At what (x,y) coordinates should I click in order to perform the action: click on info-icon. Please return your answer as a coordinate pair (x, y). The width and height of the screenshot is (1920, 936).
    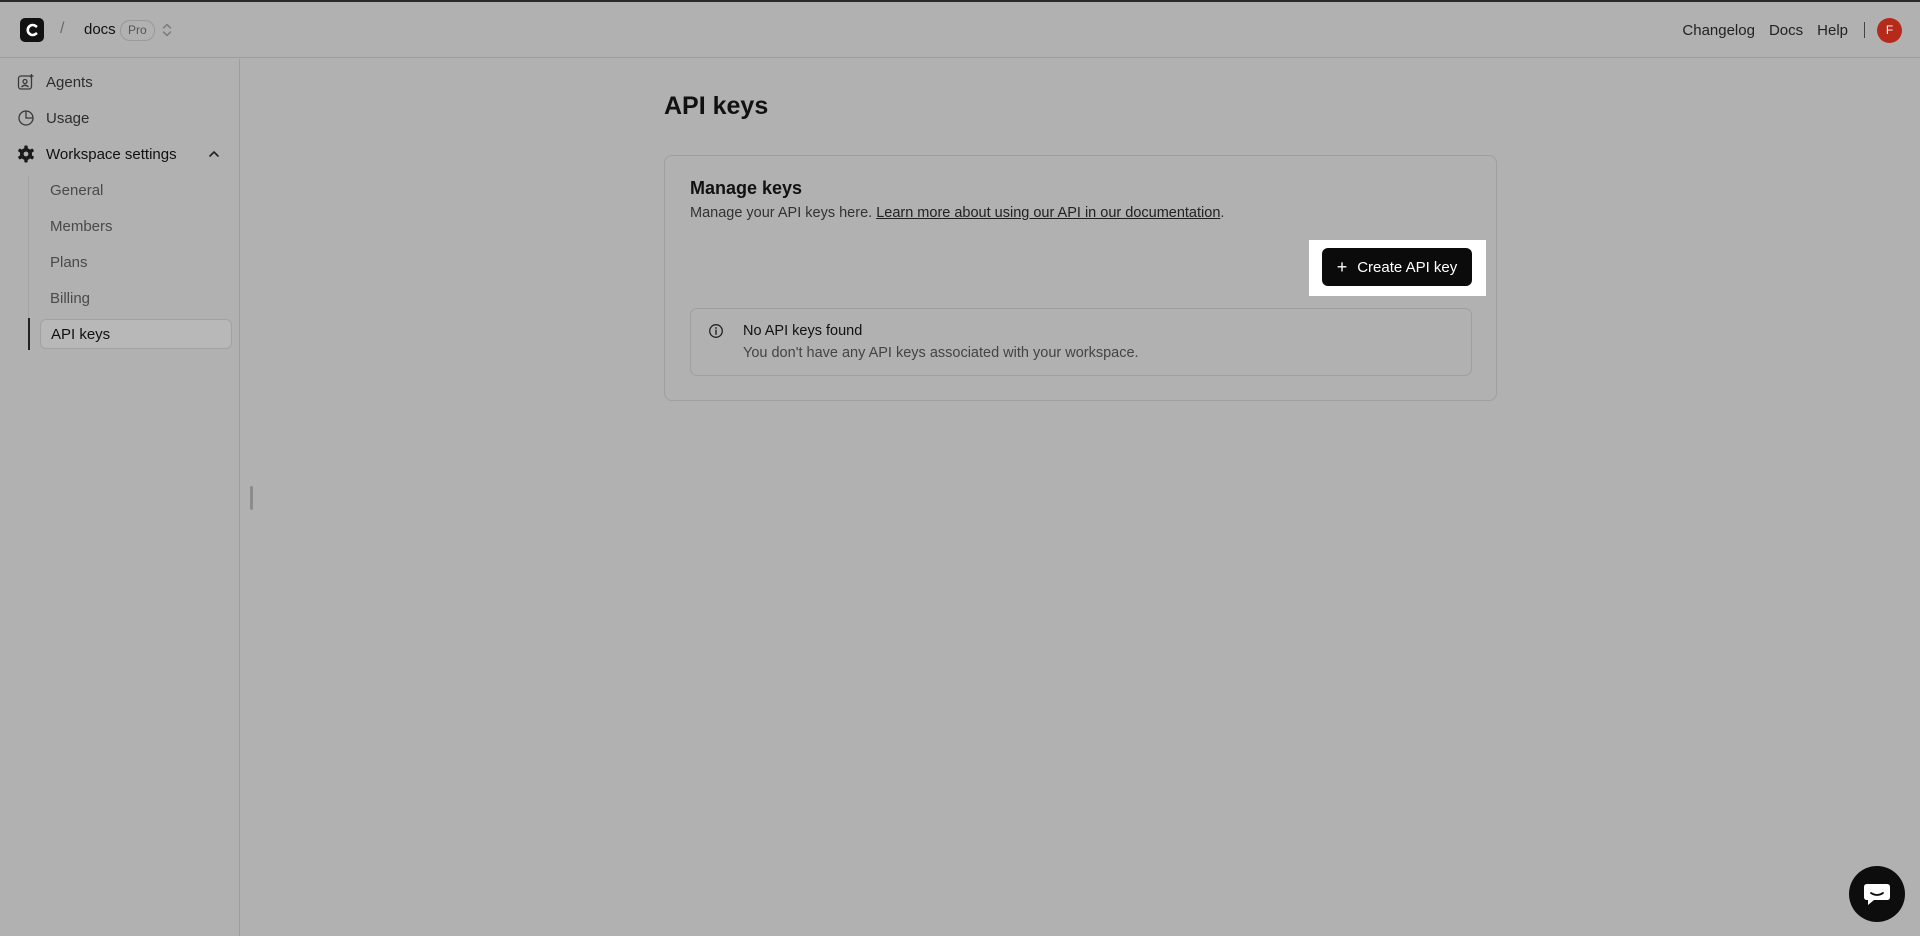
    Looking at the image, I should click on (716, 331).